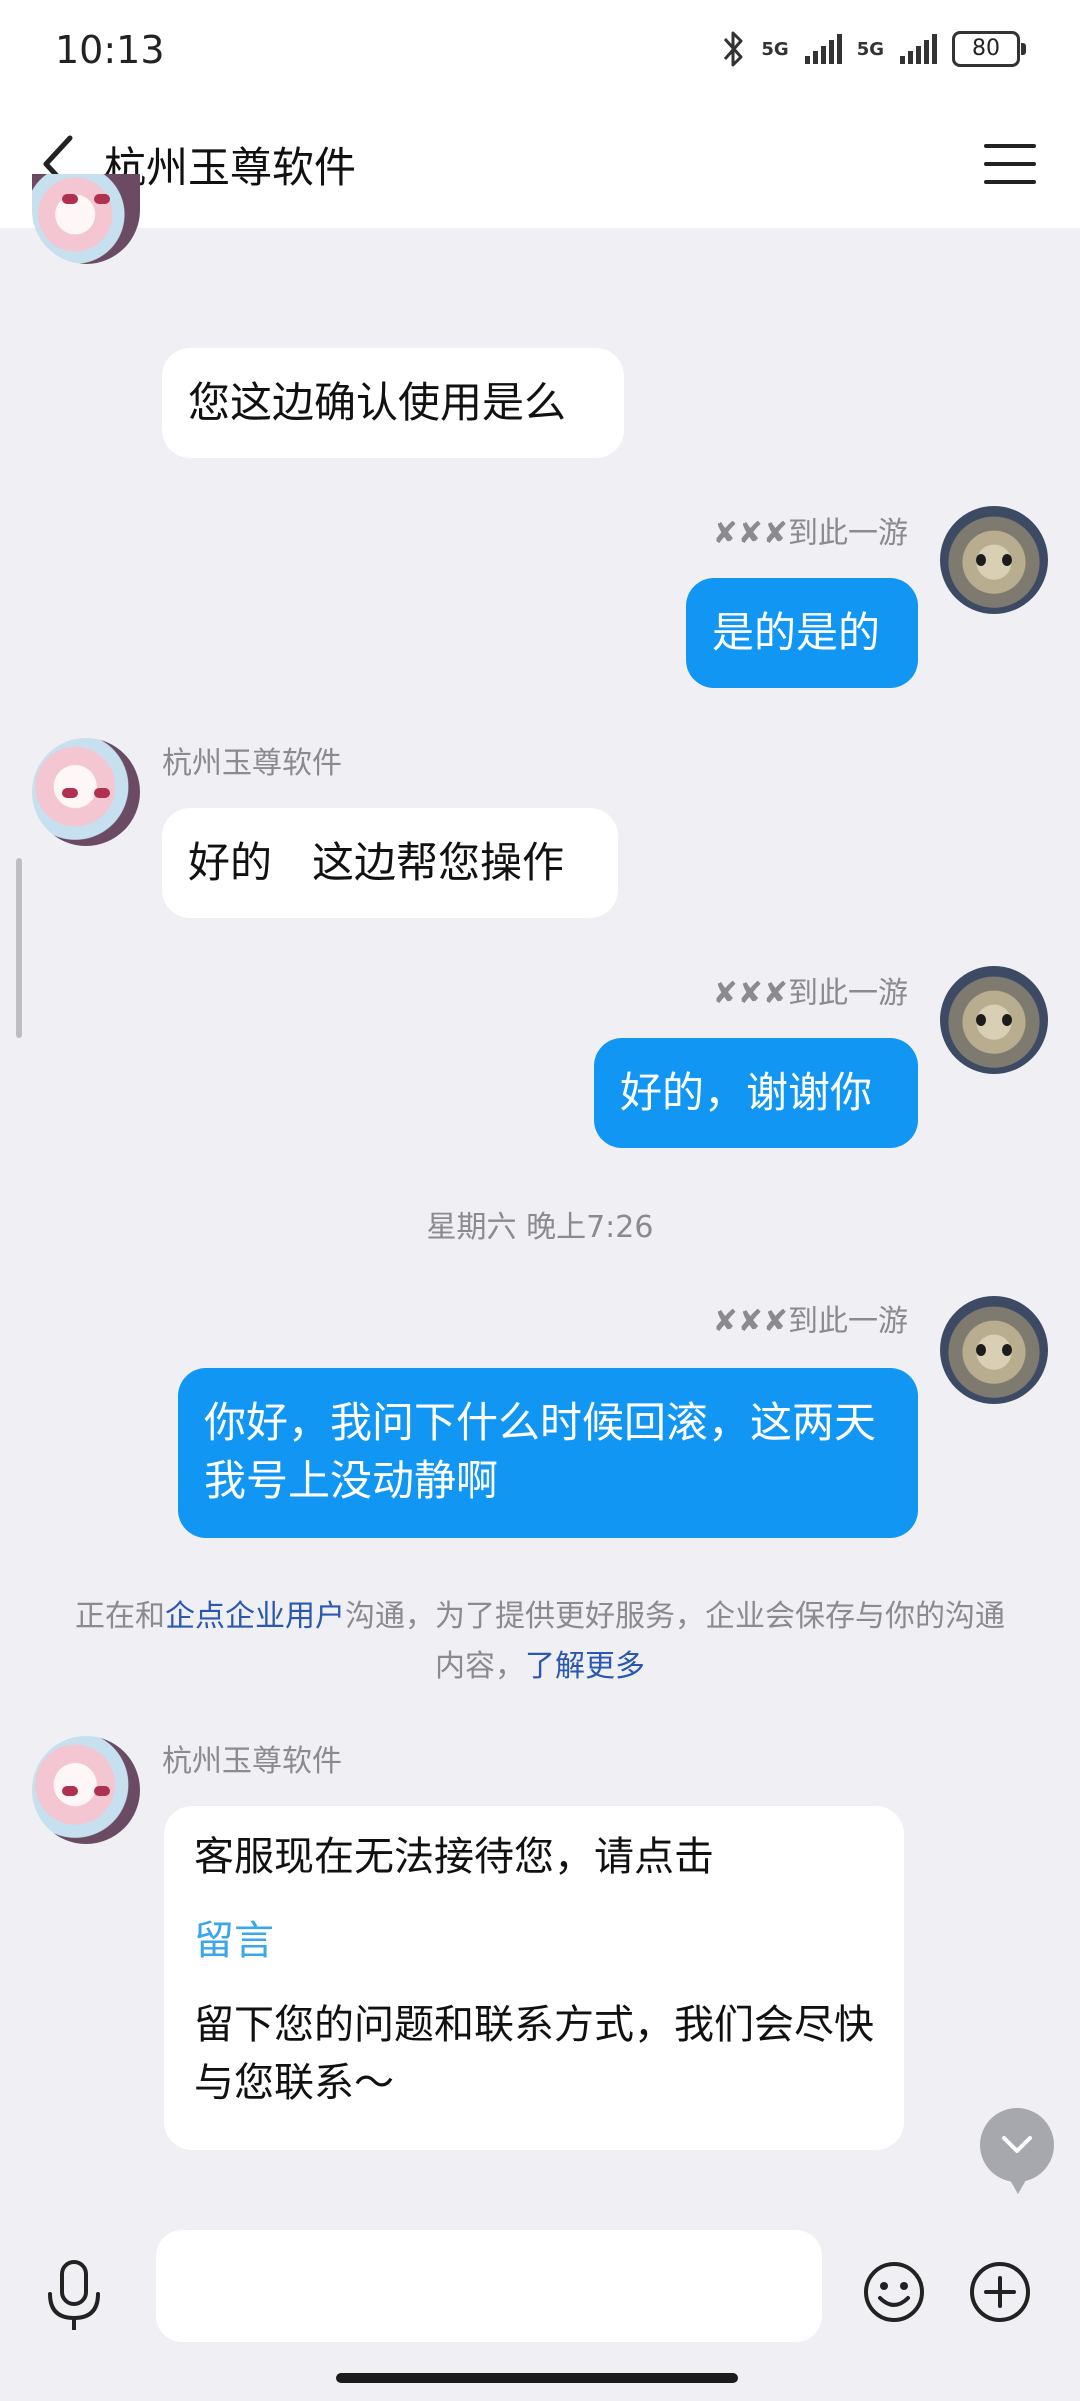 The image size is (1080, 2401). What do you see at coordinates (489, 2286) in the screenshot?
I see `message-input` at bounding box center [489, 2286].